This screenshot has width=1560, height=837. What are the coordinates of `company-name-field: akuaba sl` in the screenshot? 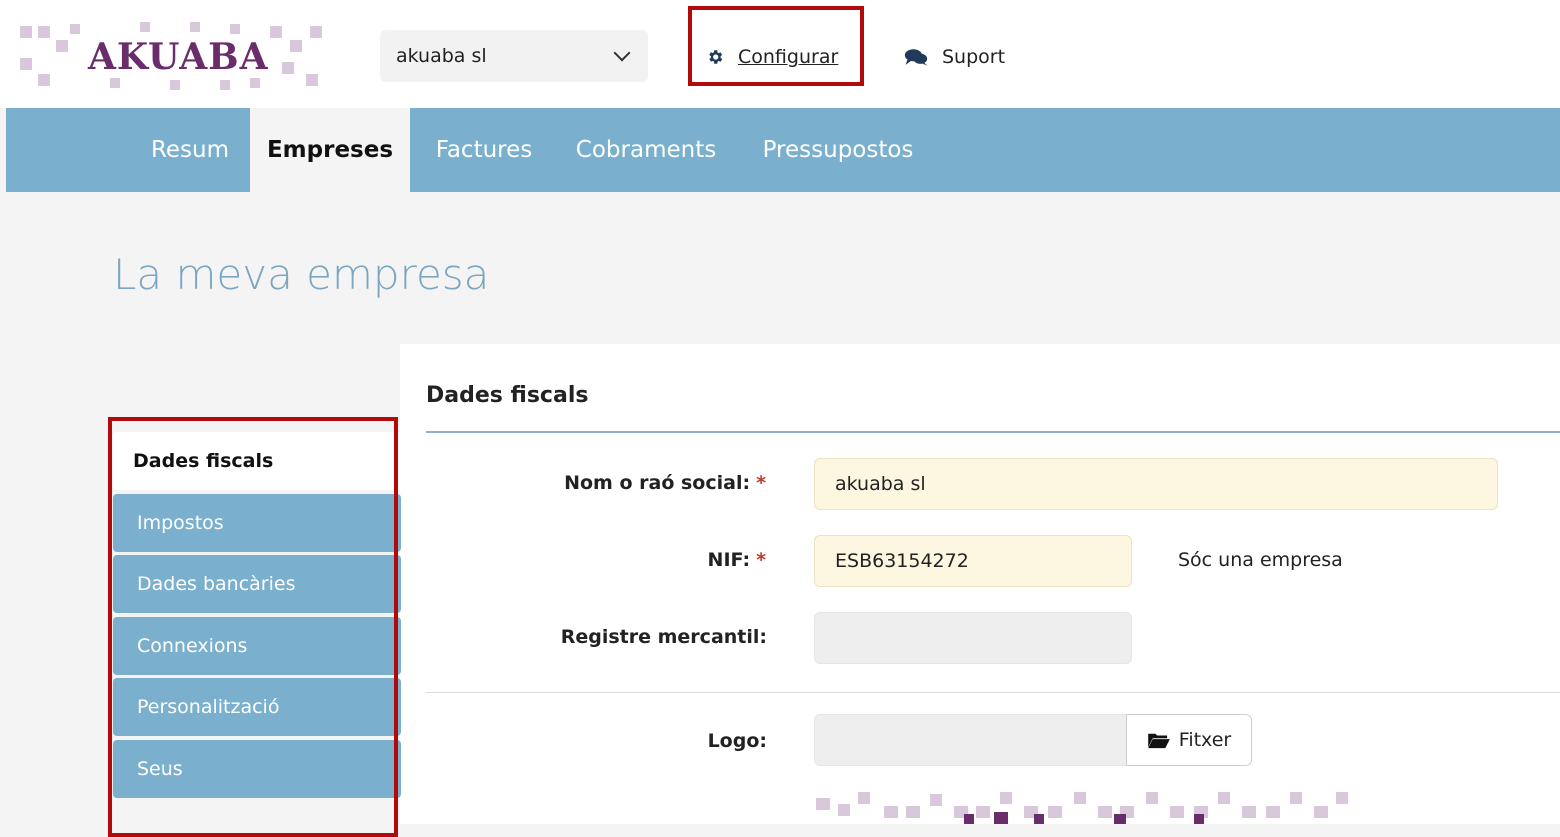 It's located at (1156, 484).